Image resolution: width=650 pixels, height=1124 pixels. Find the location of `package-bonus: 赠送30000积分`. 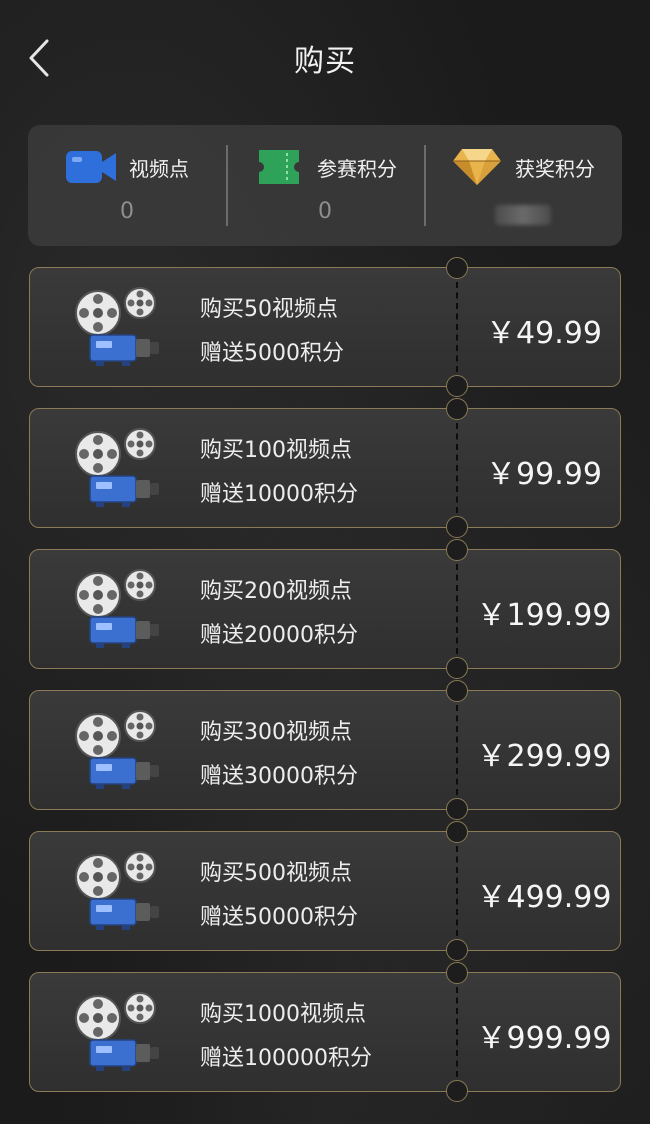

package-bonus: 赠送30000积分 is located at coordinates (279, 776).